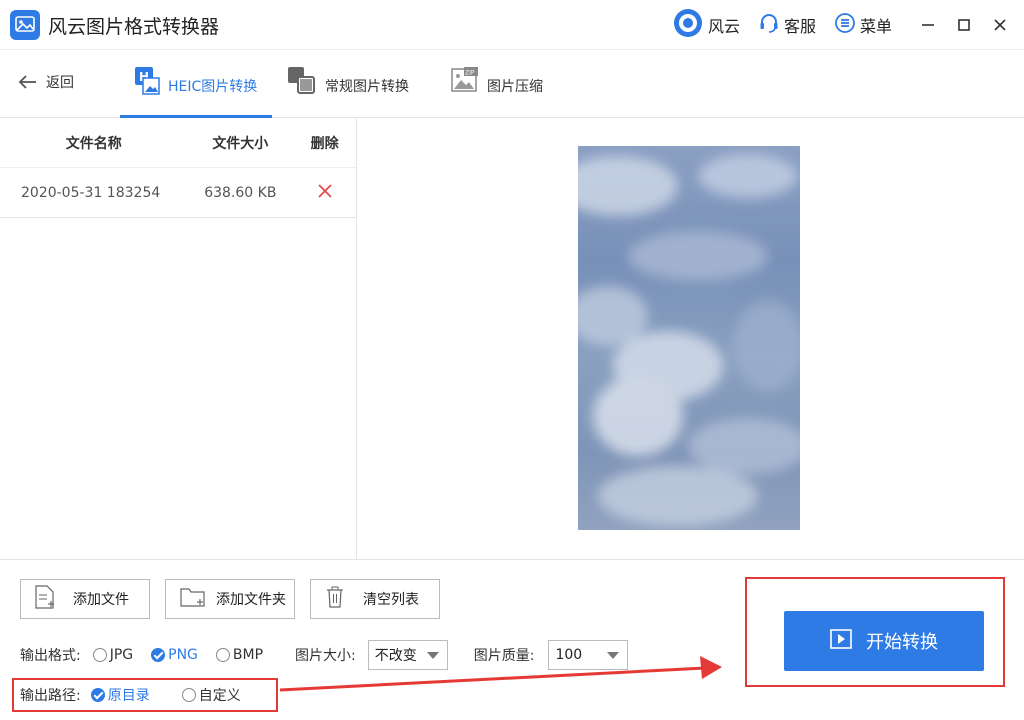  Describe the element at coordinates (504, 656) in the screenshot. I see `image-quality-label: 图片质量:` at that location.